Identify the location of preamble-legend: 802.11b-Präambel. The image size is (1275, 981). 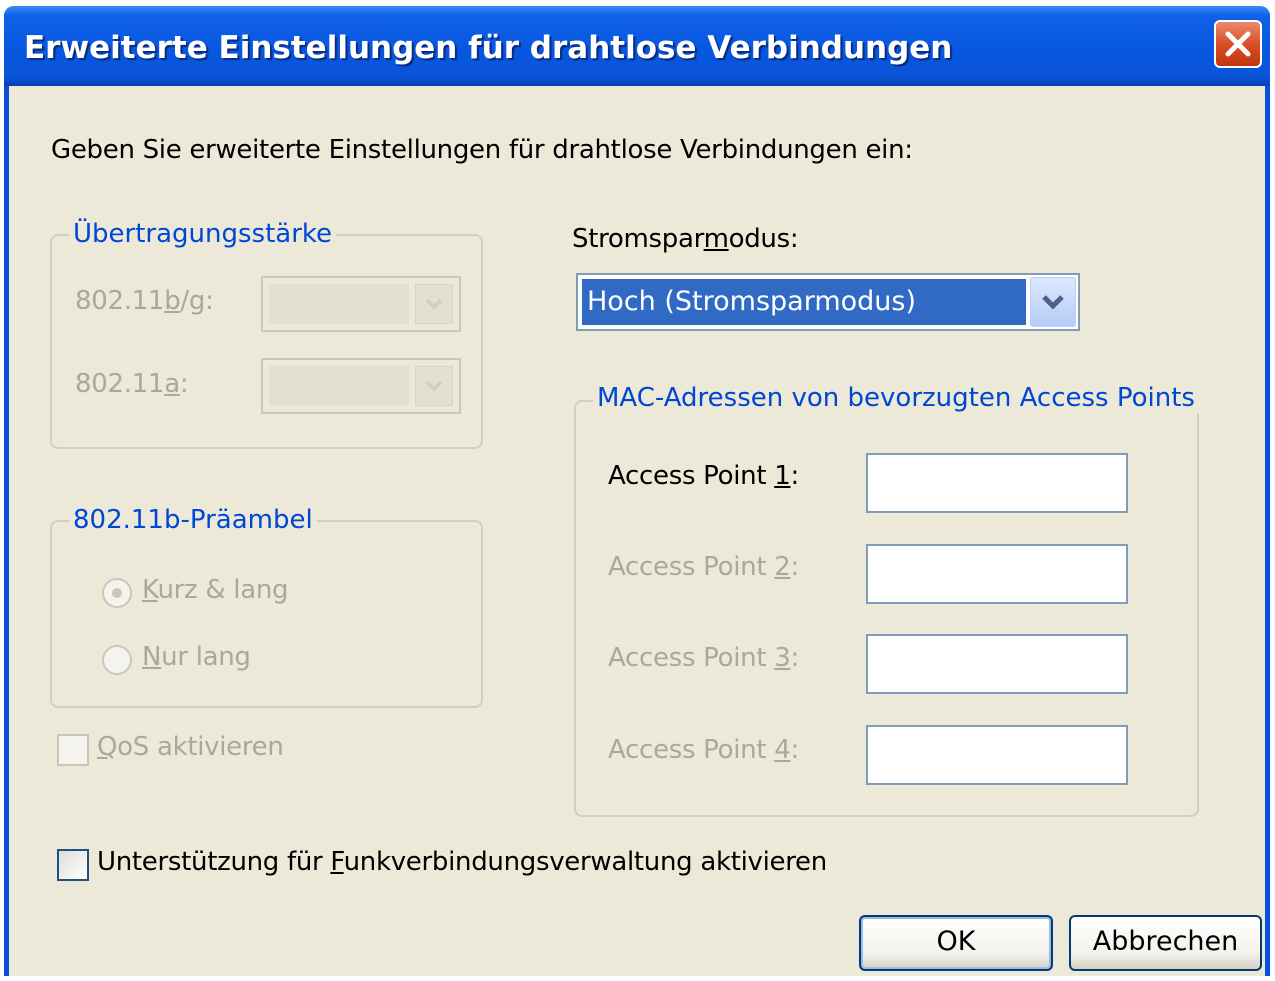
(193, 520).